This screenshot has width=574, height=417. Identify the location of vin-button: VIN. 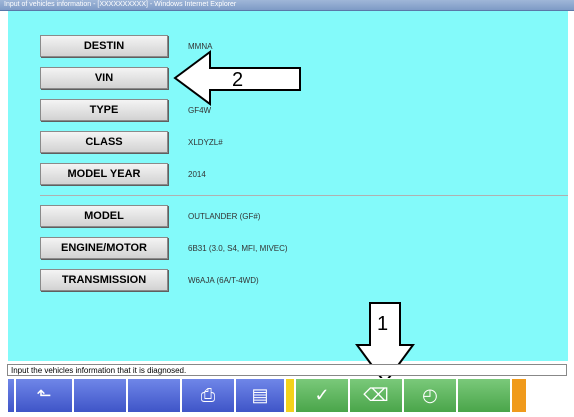
(104, 78).